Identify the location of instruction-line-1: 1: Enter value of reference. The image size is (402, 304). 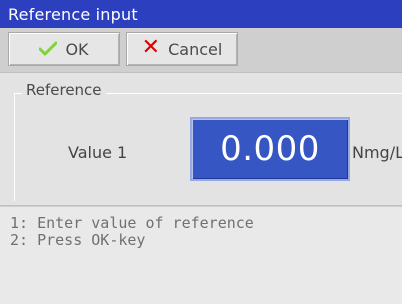
(132, 223).